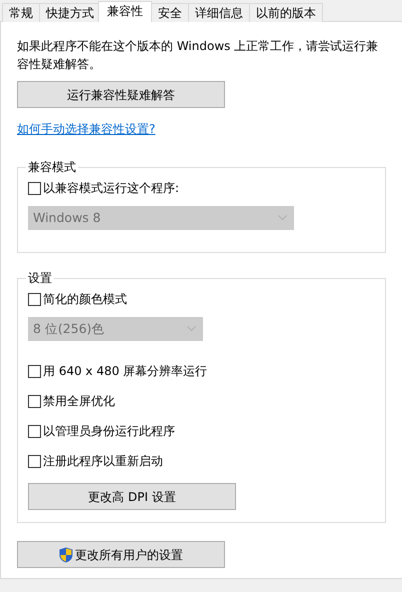 This screenshot has width=402, height=592. What do you see at coordinates (66, 554) in the screenshot?
I see `shield-icon` at bounding box center [66, 554].